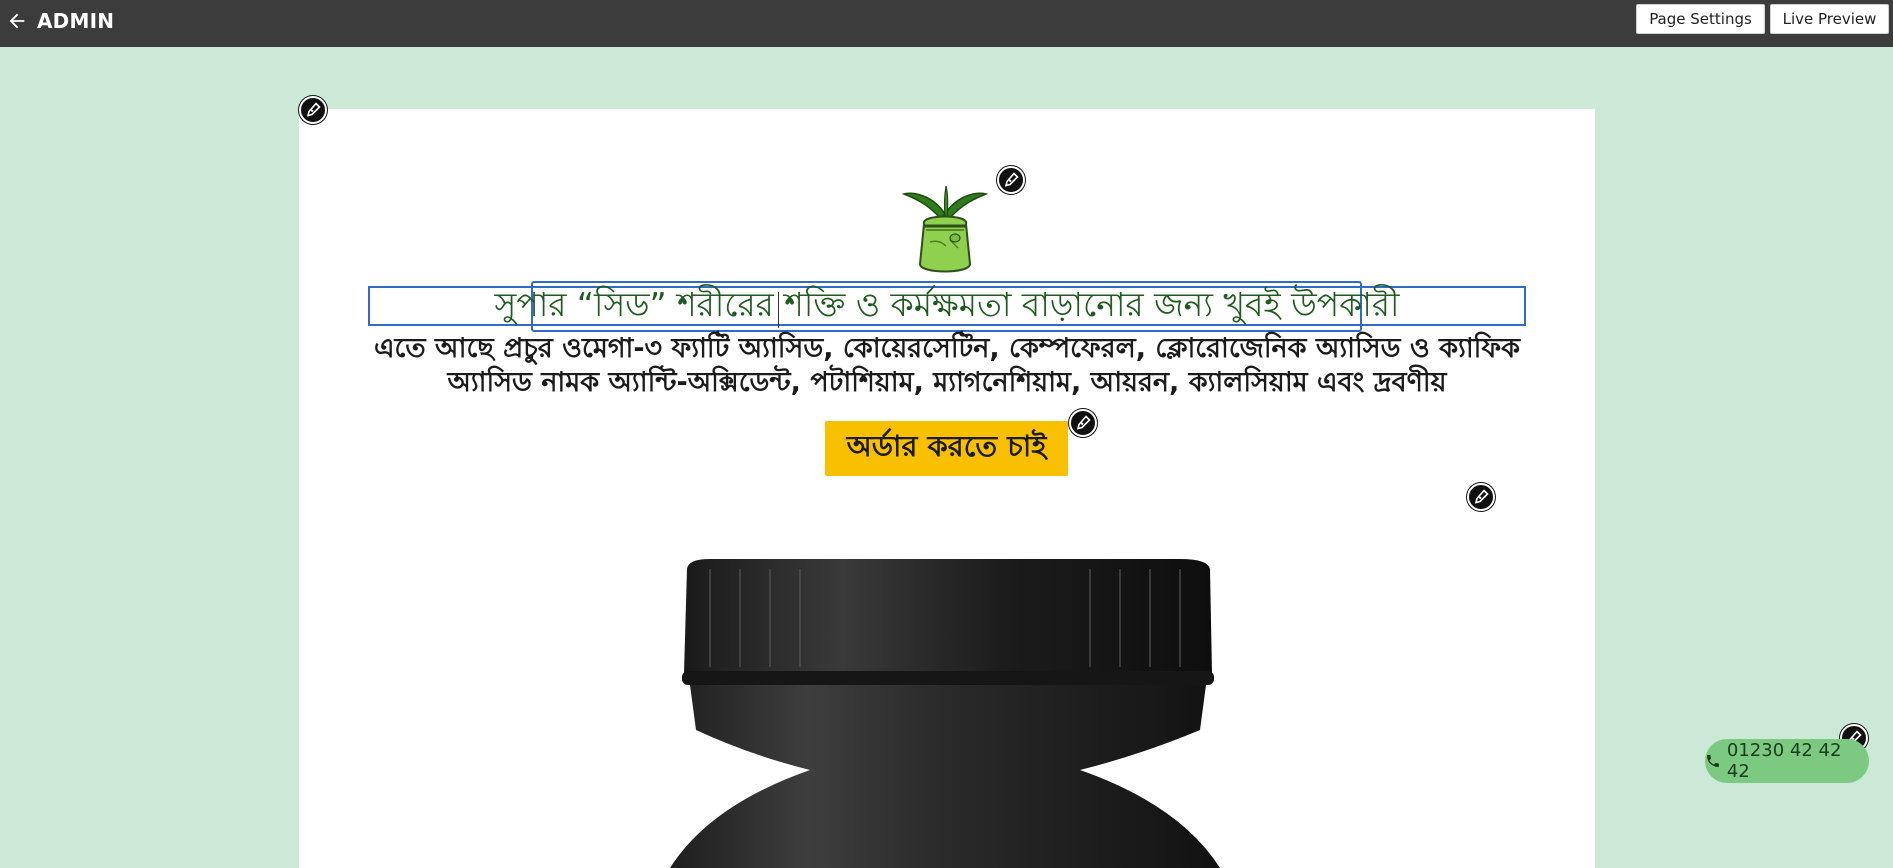 The width and height of the screenshot is (1893, 868). What do you see at coordinates (1829, 19) in the screenshot?
I see `live-preview-button: Live Preview` at bounding box center [1829, 19].